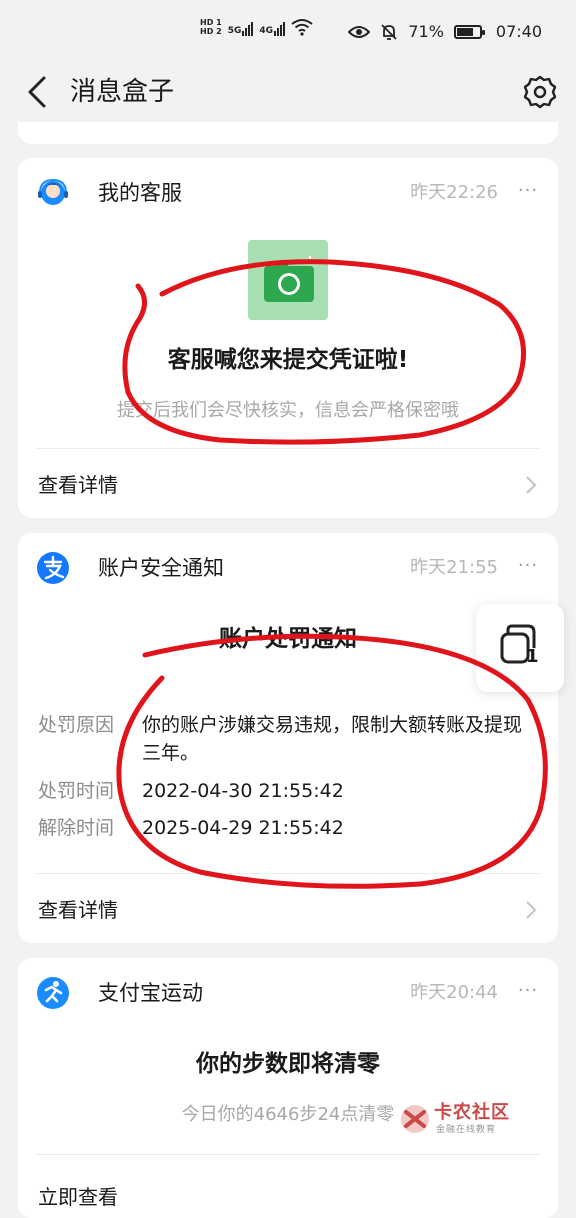 The height and width of the screenshot is (1218, 576). I want to click on net2-label: 4G, so click(266, 31).